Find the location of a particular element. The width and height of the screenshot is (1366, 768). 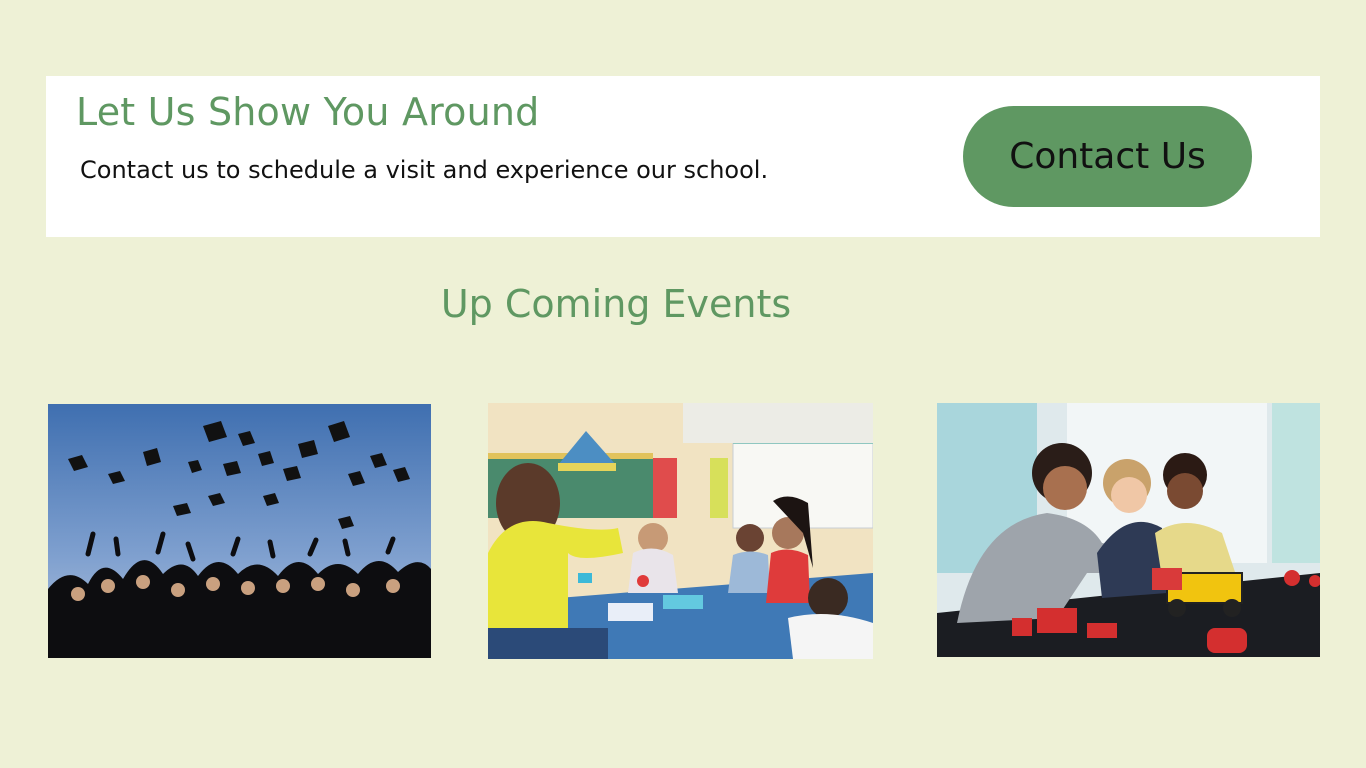

event-card-robotics is located at coordinates (1128, 530).